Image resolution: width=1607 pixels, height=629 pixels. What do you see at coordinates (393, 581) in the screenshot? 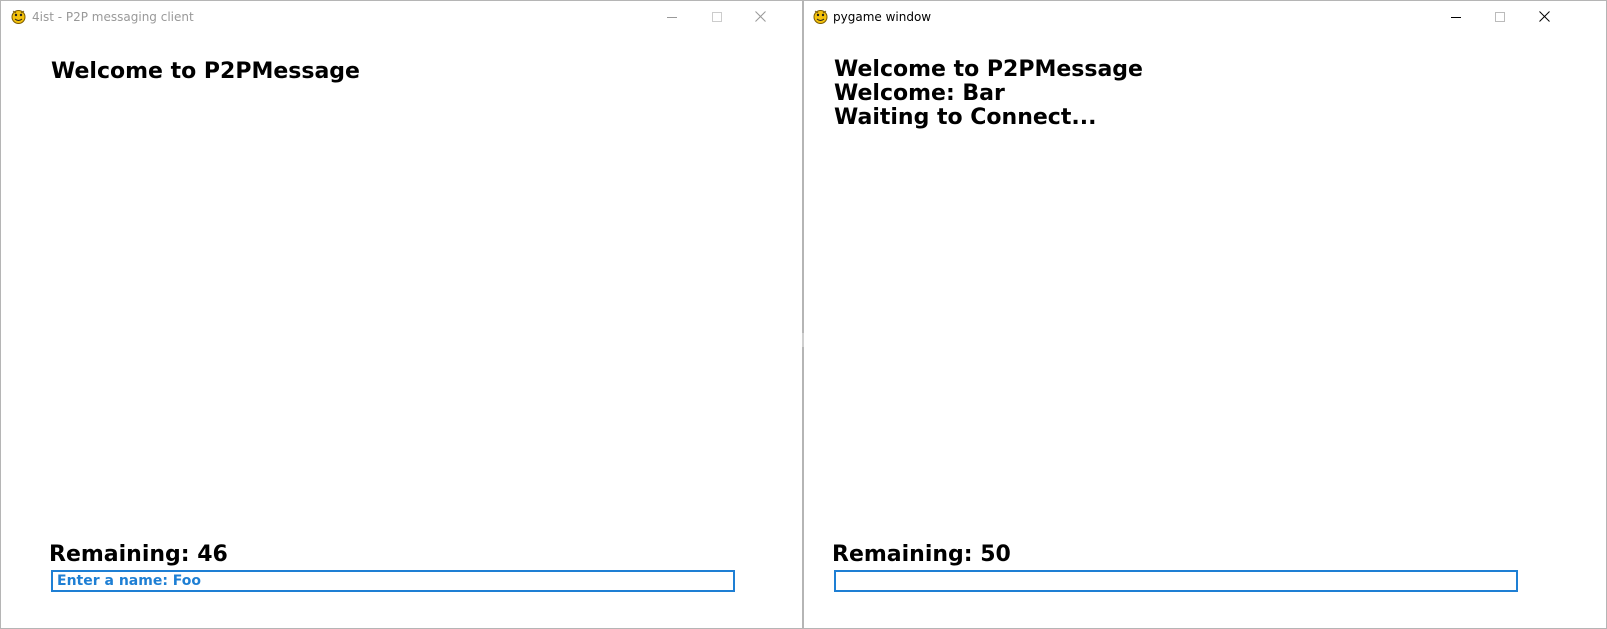
I see `name-input: Enter a name: Foo` at bounding box center [393, 581].